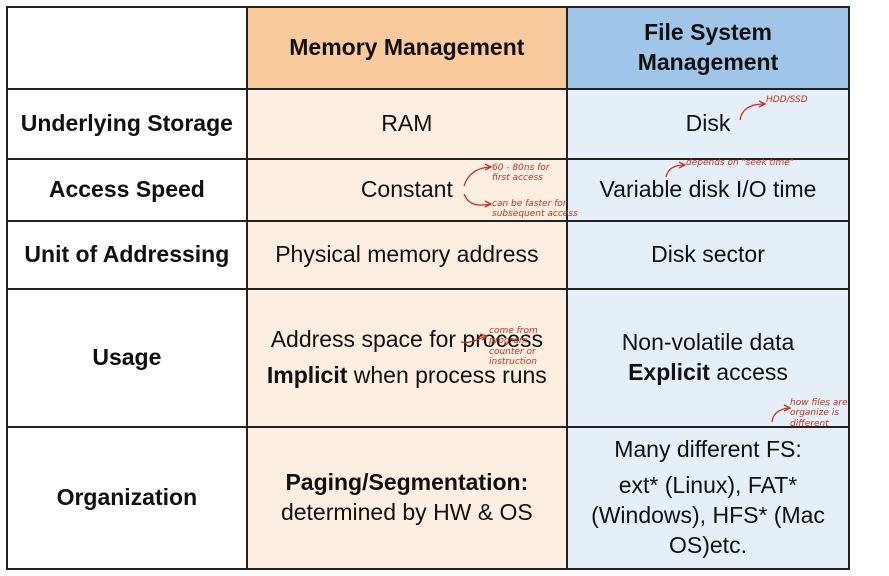 The height and width of the screenshot is (576, 889). I want to click on memory-organization-bold: Paging/Segmentation:, so click(407, 482).